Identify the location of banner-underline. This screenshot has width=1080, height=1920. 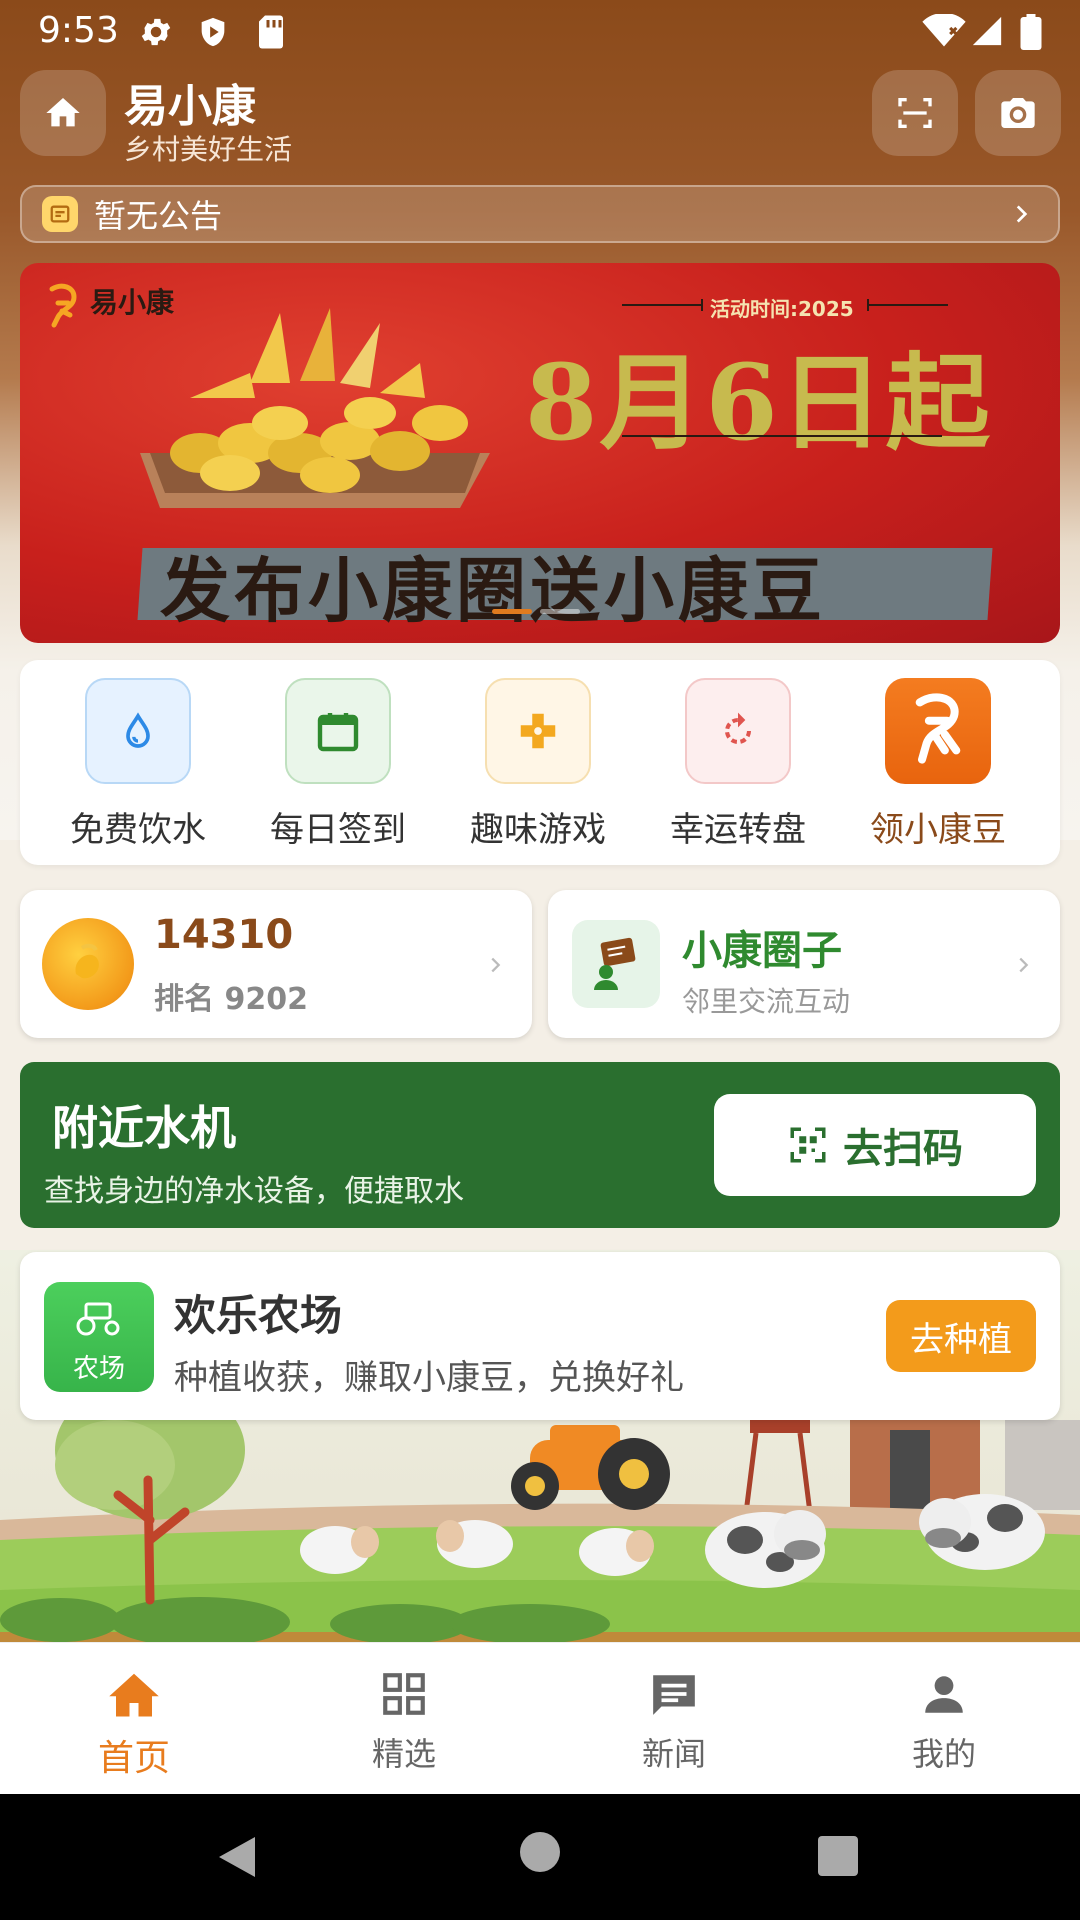
(782, 436).